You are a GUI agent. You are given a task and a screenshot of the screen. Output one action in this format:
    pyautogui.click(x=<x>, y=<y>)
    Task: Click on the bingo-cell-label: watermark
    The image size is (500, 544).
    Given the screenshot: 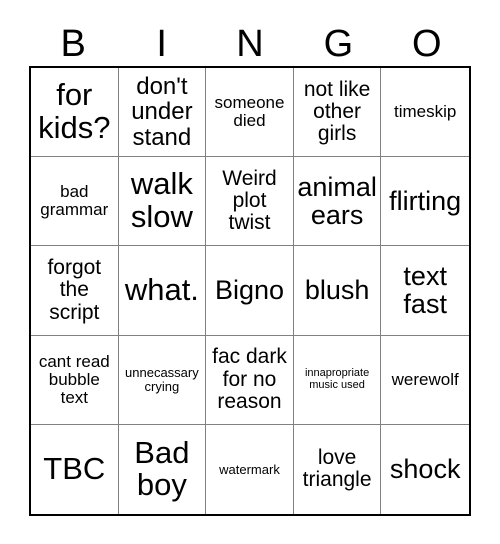 What is the action you would take?
    pyautogui.click(x=249, y=469)
    